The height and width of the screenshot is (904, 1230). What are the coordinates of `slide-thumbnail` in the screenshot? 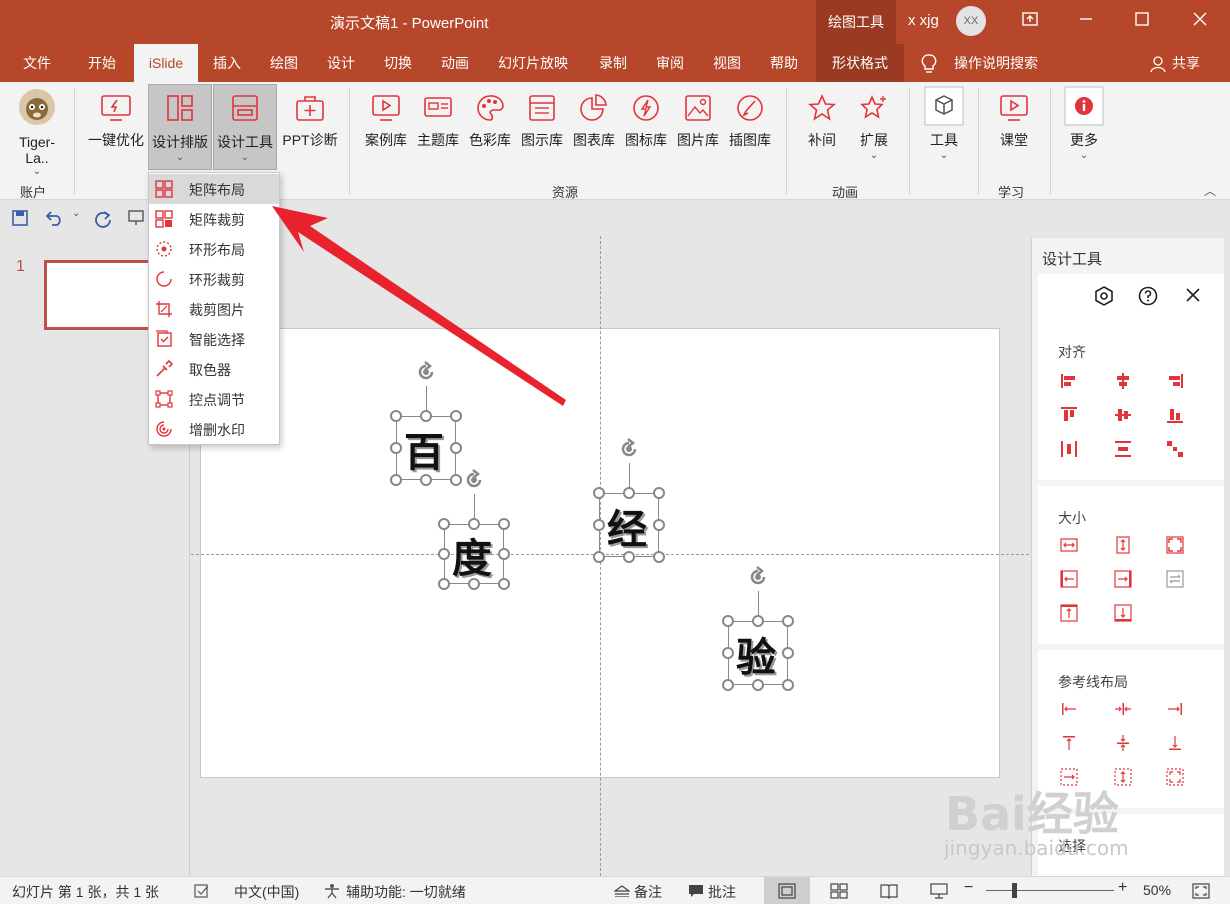 It's located at (98, 295).